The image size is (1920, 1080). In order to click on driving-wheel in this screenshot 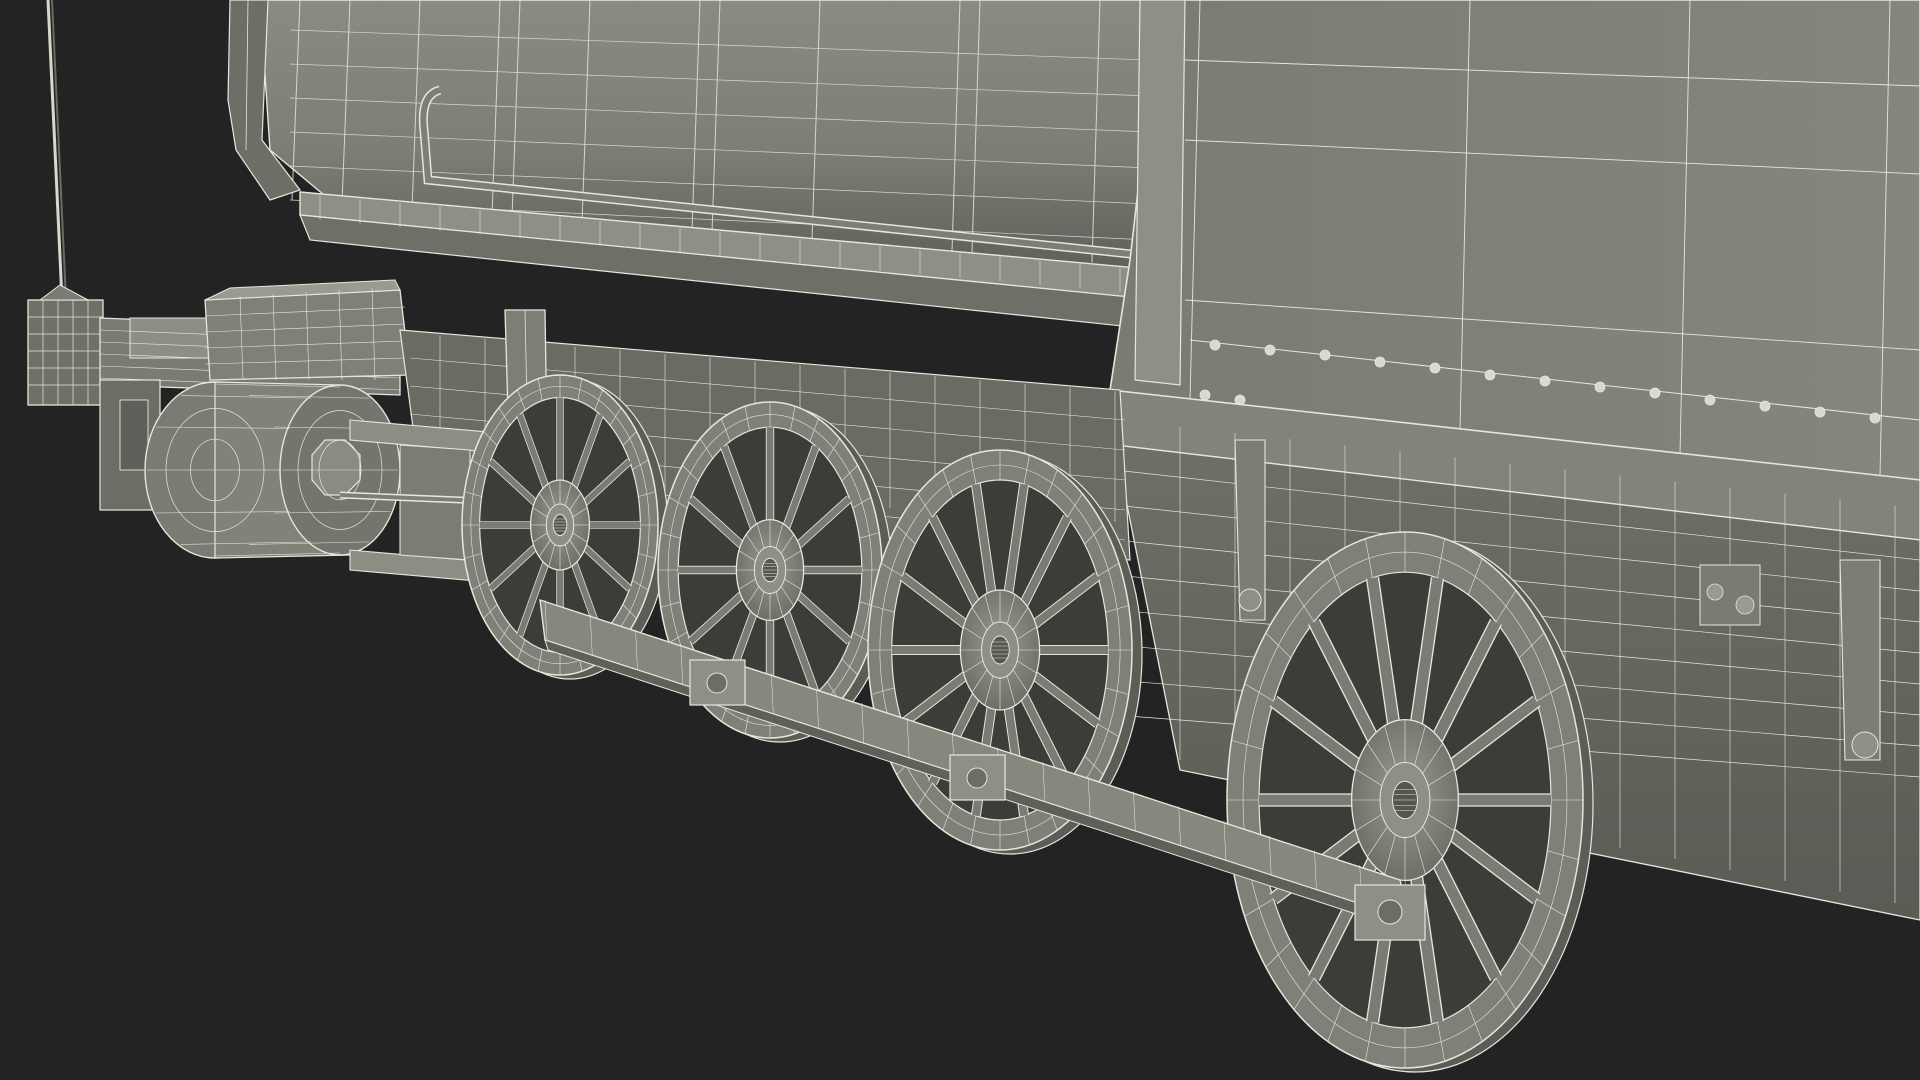, I will do `click(1410, 802)`.